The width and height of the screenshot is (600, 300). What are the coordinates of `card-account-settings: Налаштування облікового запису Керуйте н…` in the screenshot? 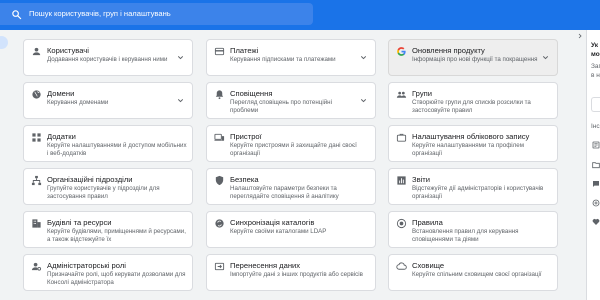 It's located at (473, 143).